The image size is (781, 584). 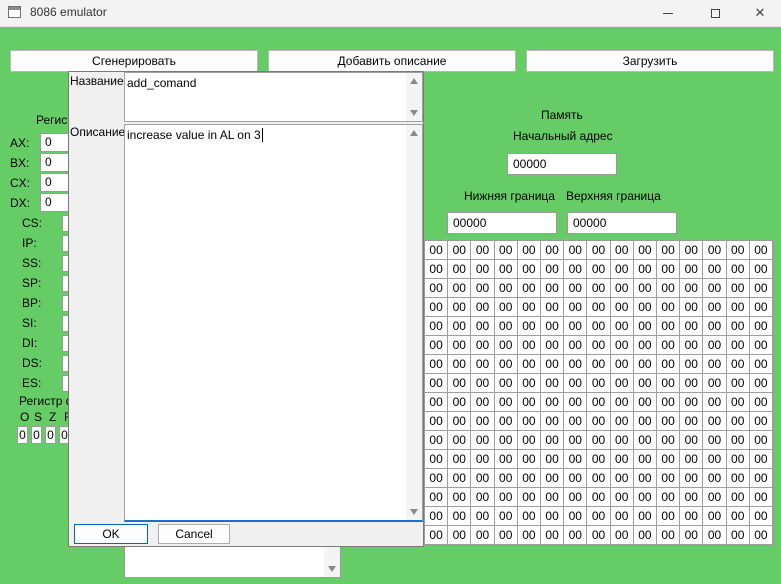 What do you see at coordinates (50, 435) in the screenshot?
I see `flag-z-field: 0` at bounding box center [50, 435].